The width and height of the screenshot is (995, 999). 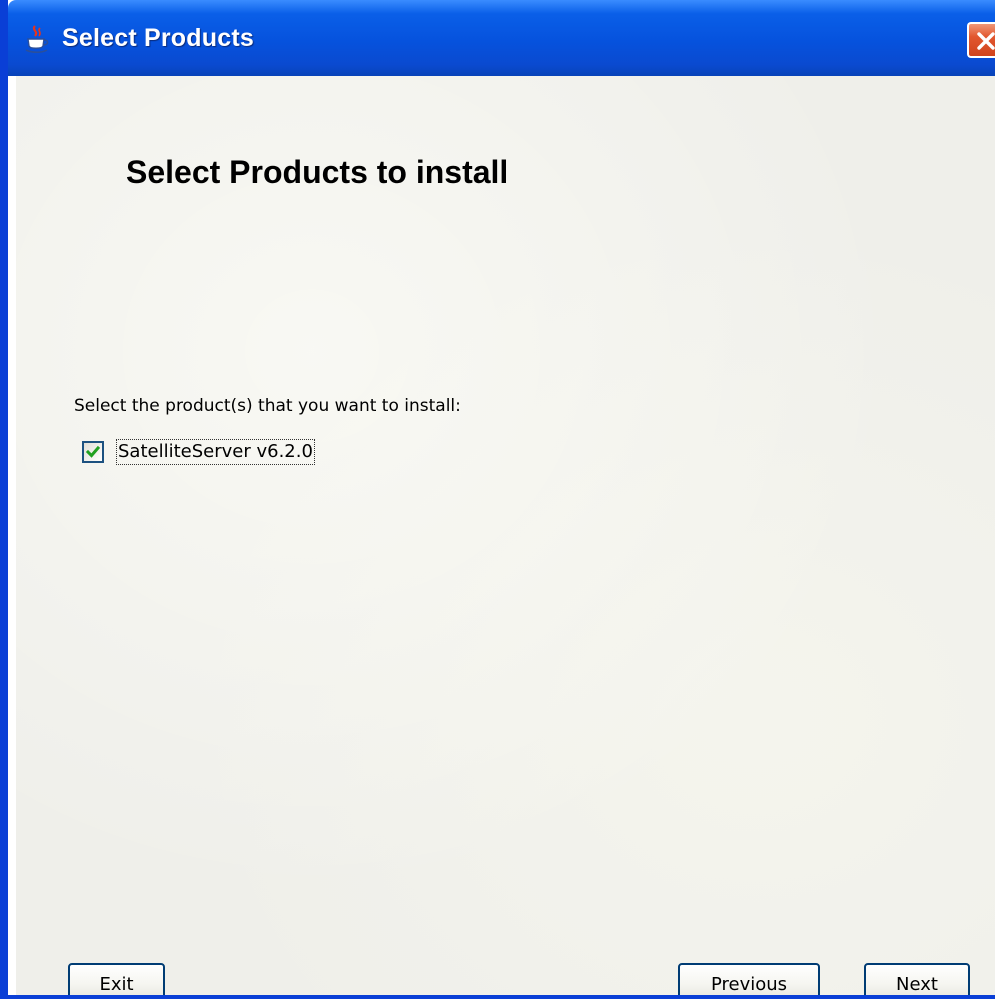 I want to click on product-checkbox, so click(x=93, y=452).